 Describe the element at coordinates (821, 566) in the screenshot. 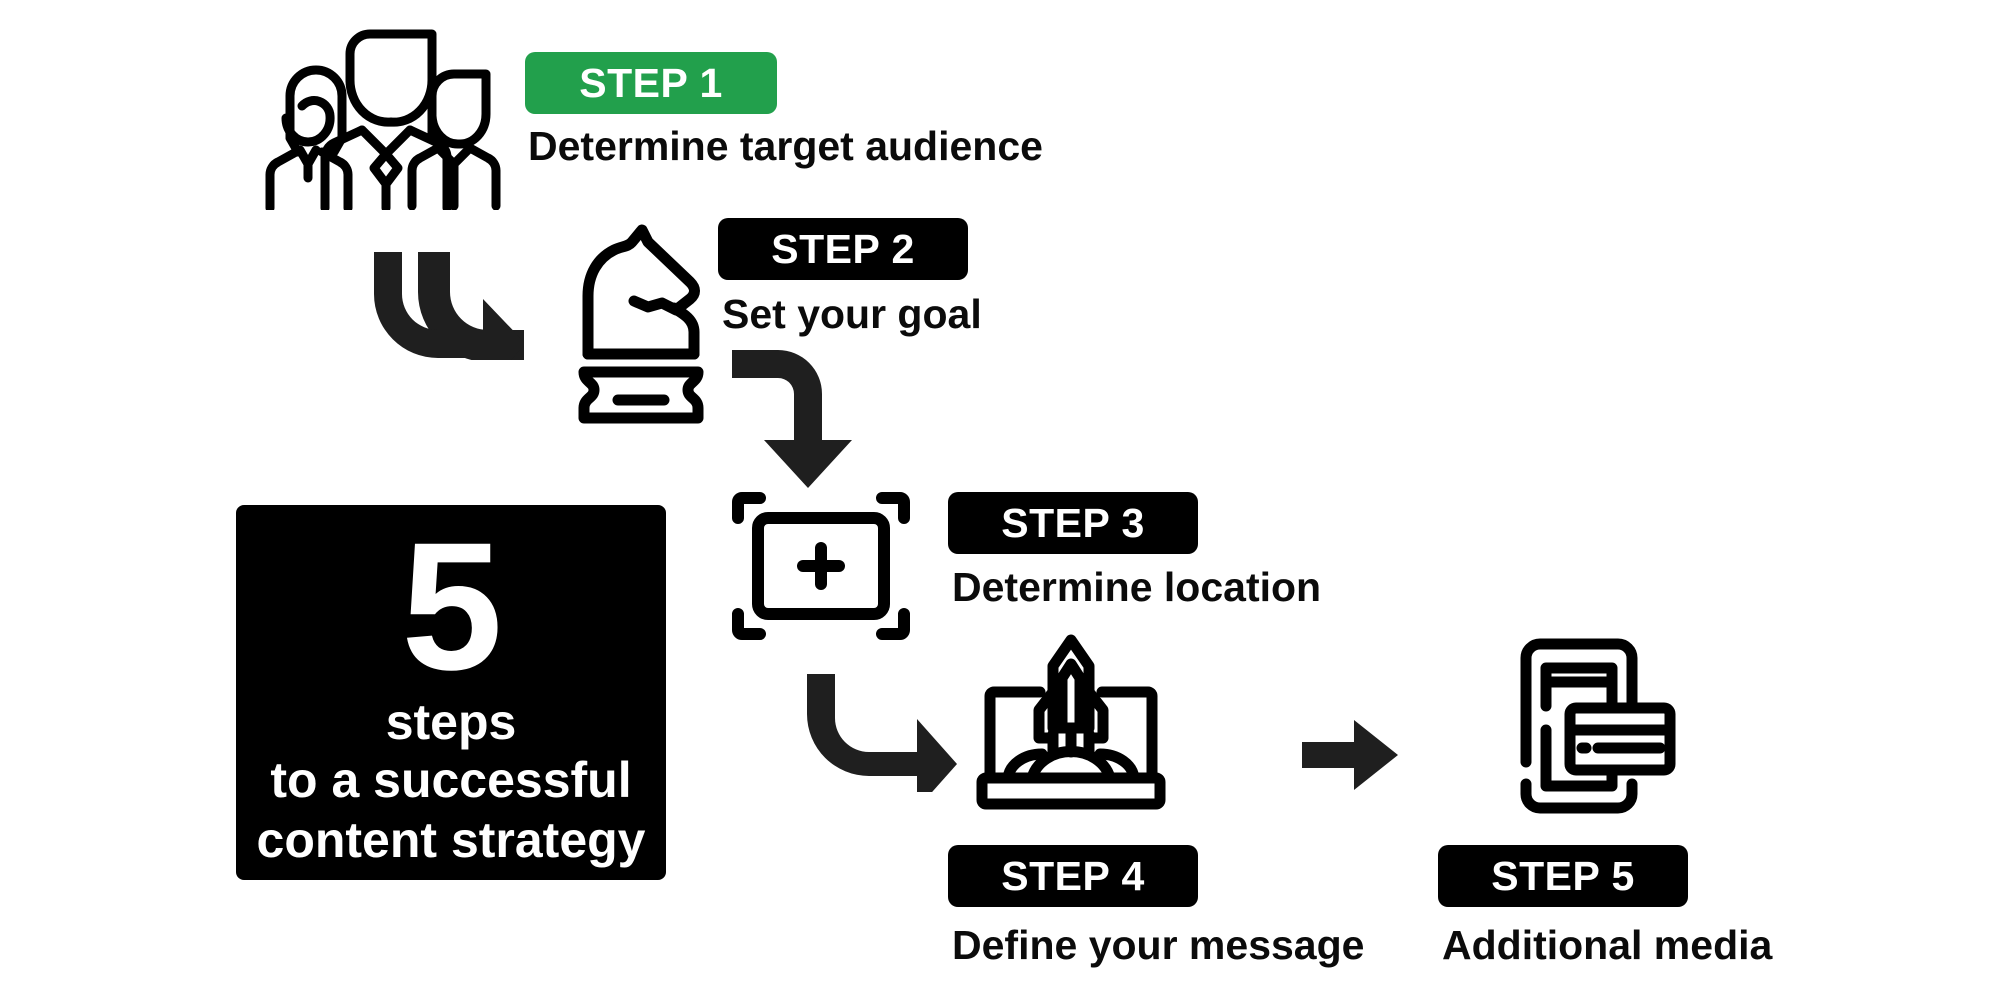

I see `crosshair-frame-icon` at that location.